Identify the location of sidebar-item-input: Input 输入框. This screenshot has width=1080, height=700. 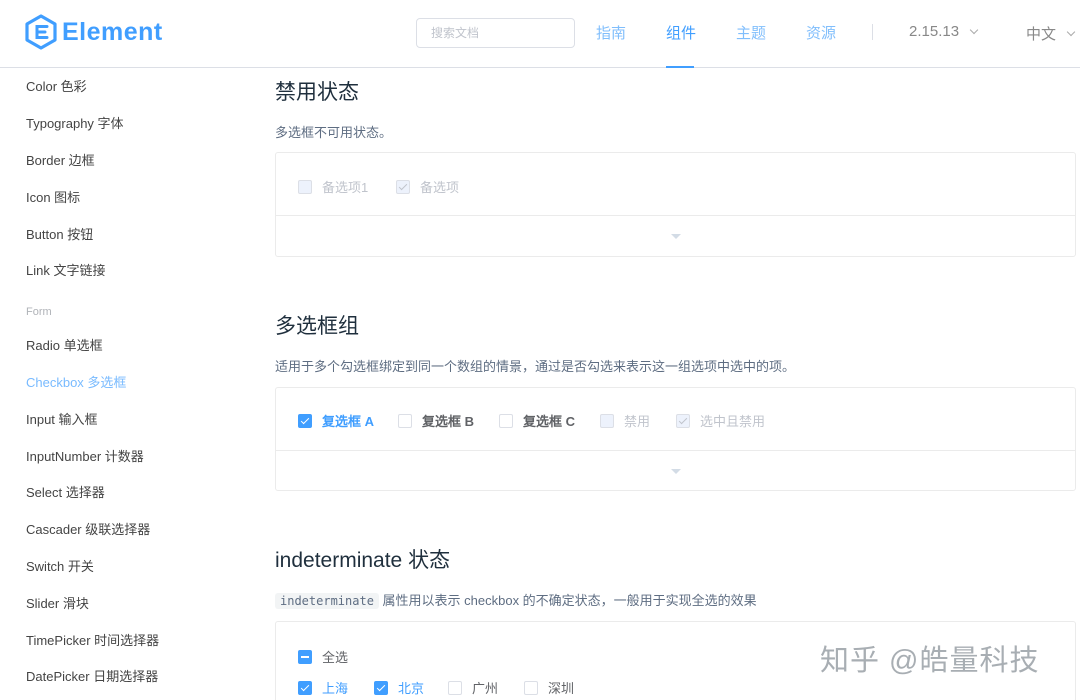
(62, 418).